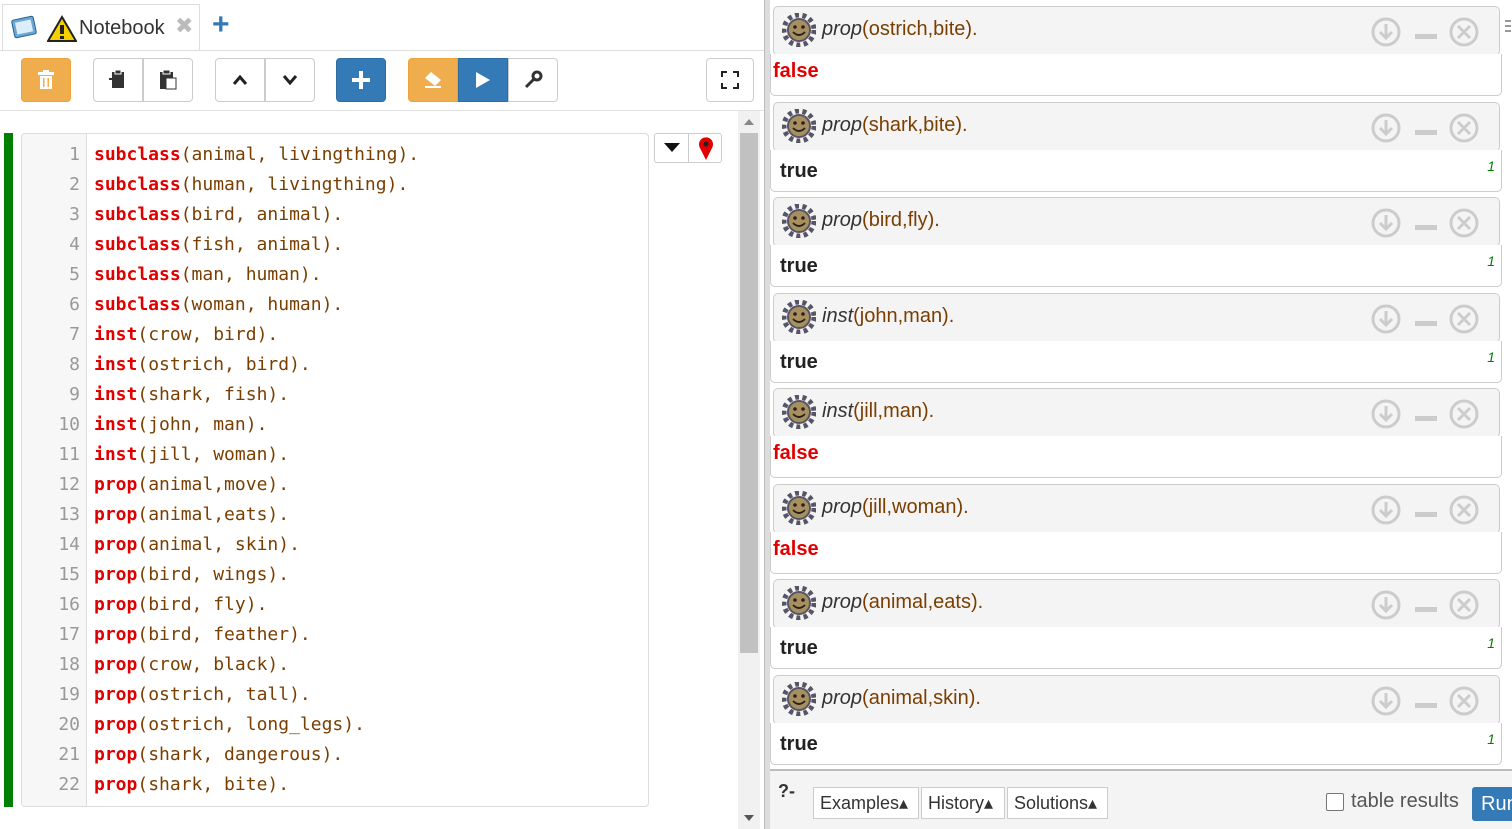 The height and width of the screenshot is (829, 1512). I want to click on predicate-args: (crow, bird)., so click(208, 334).